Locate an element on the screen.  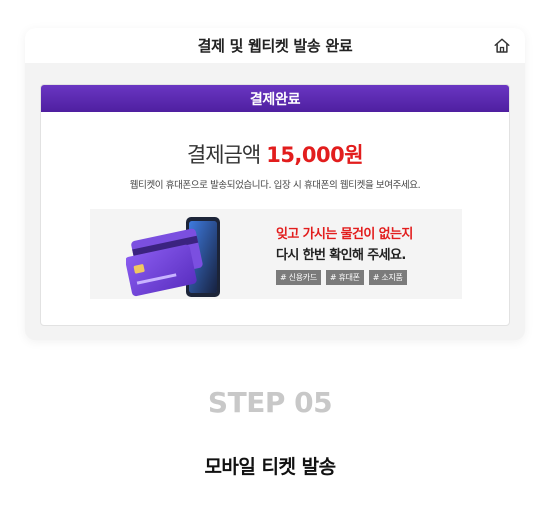
reminder-line-2: 다시 한번 확인해 주세요. is located at coordinates (341, 255).